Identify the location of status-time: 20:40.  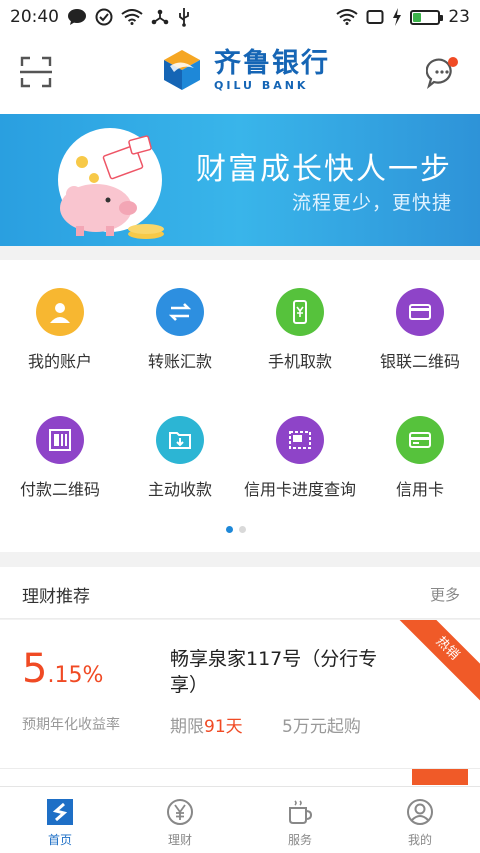
(34, 17).